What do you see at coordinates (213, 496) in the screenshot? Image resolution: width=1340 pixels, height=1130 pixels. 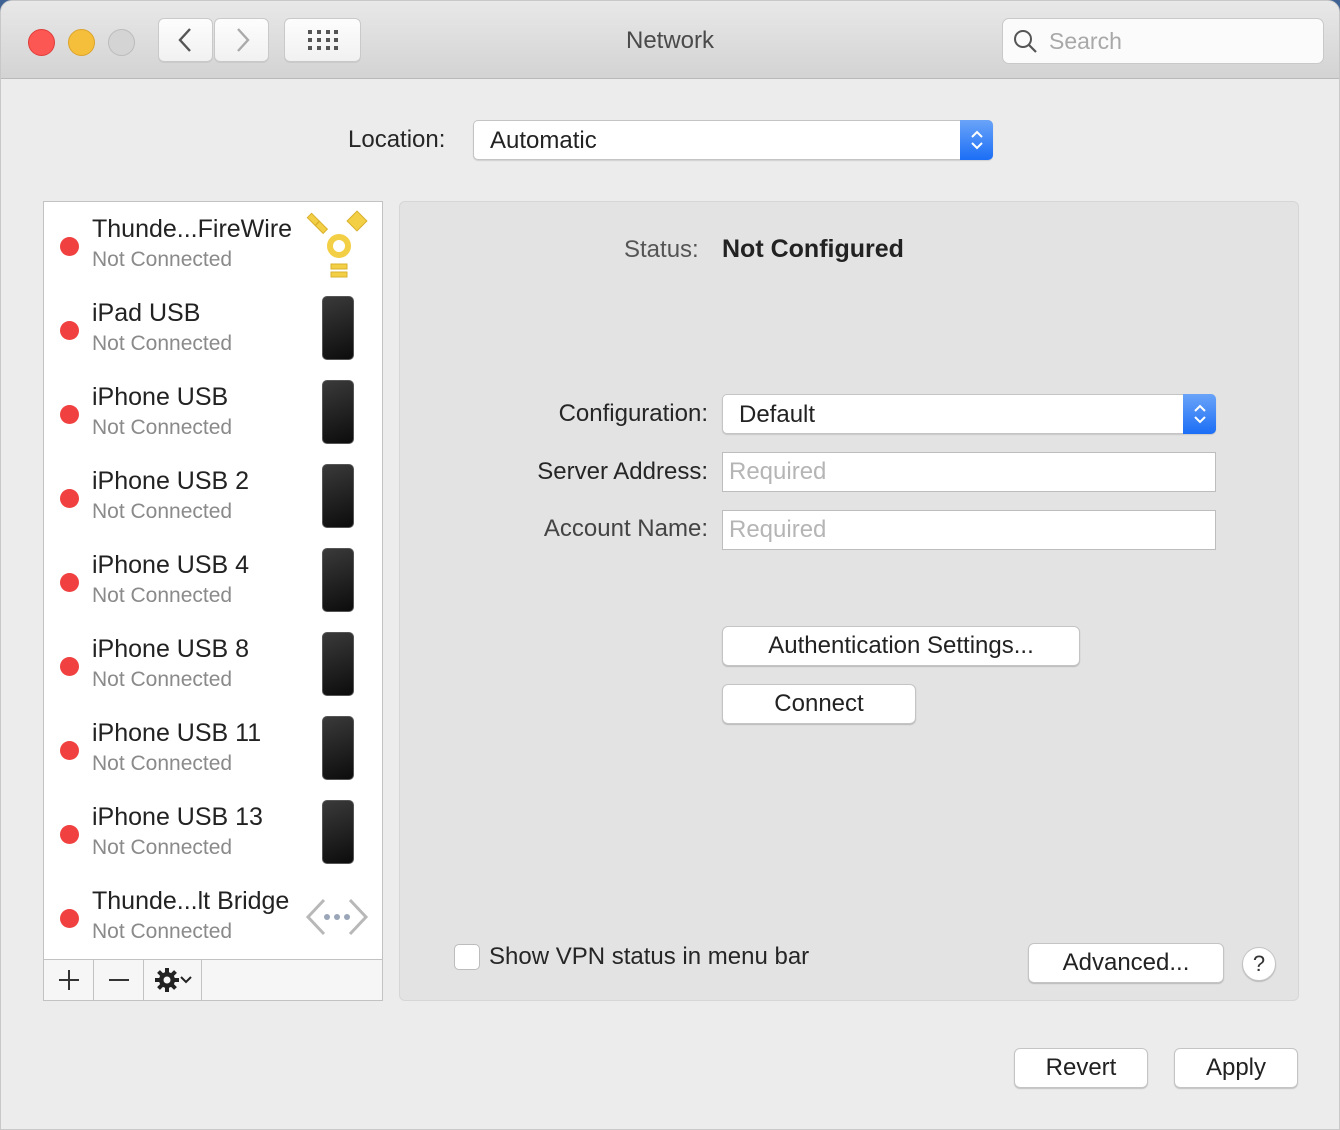 I see `service-list-item: iPhone USB 2 Not Connected` at bounding box center [213, 496].